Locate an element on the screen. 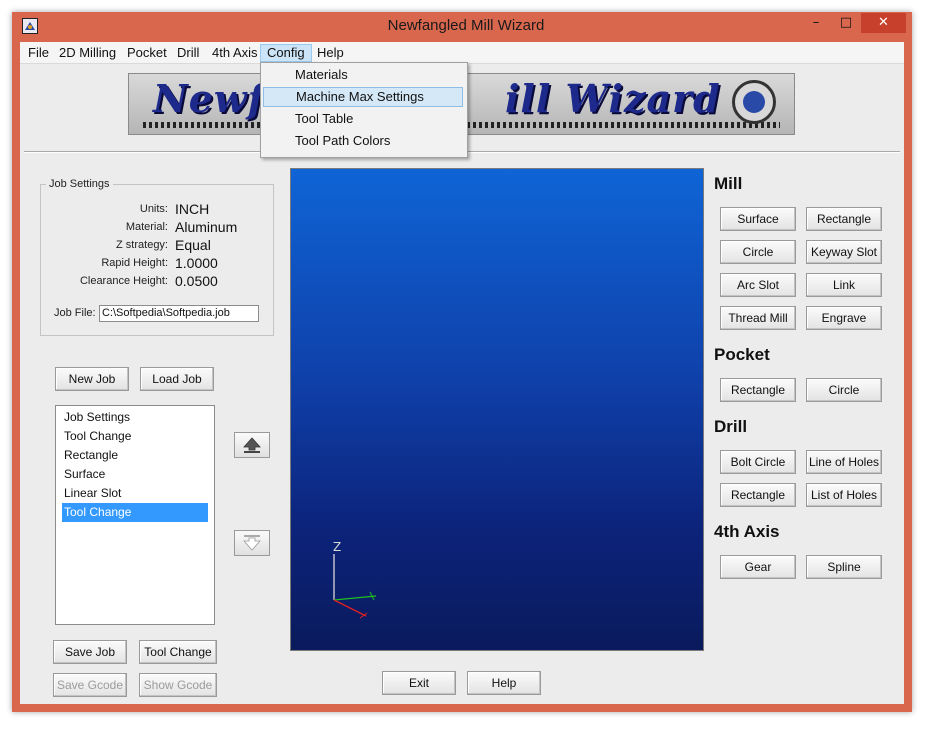  close-button: ✕ is located at coordinates (883, 23).